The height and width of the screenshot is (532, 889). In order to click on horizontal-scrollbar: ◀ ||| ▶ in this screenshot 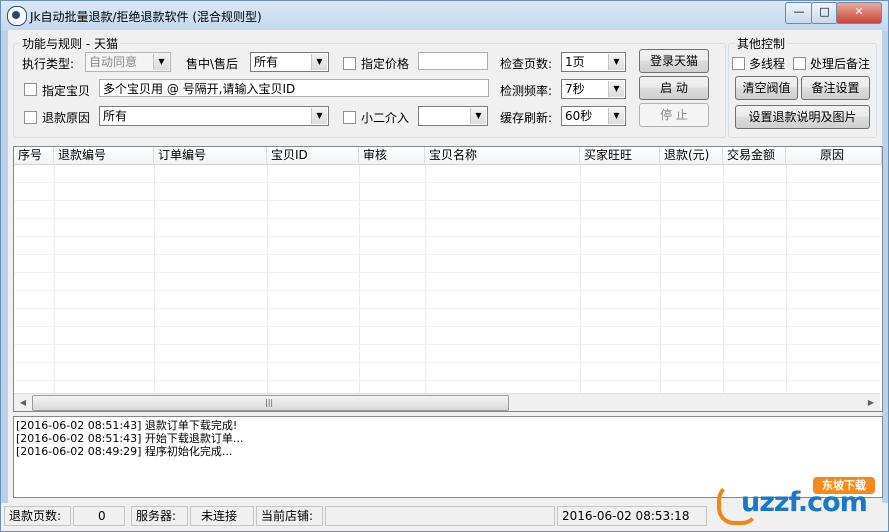, I will do `click(447, 402)`.